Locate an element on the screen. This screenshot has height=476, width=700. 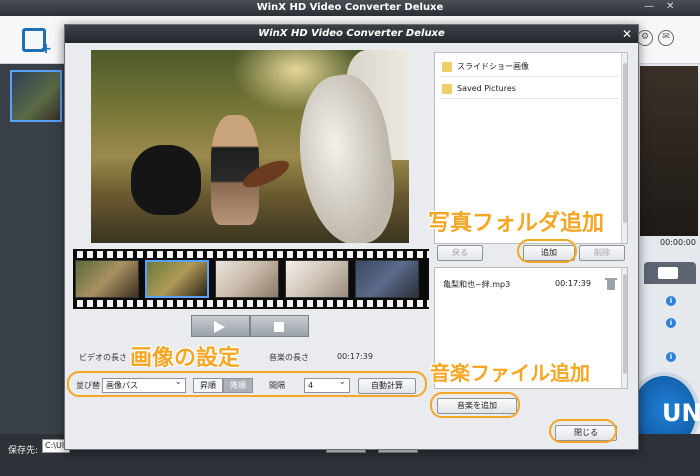
save-path-label: 保存先: is located at coordinates (23, 451).